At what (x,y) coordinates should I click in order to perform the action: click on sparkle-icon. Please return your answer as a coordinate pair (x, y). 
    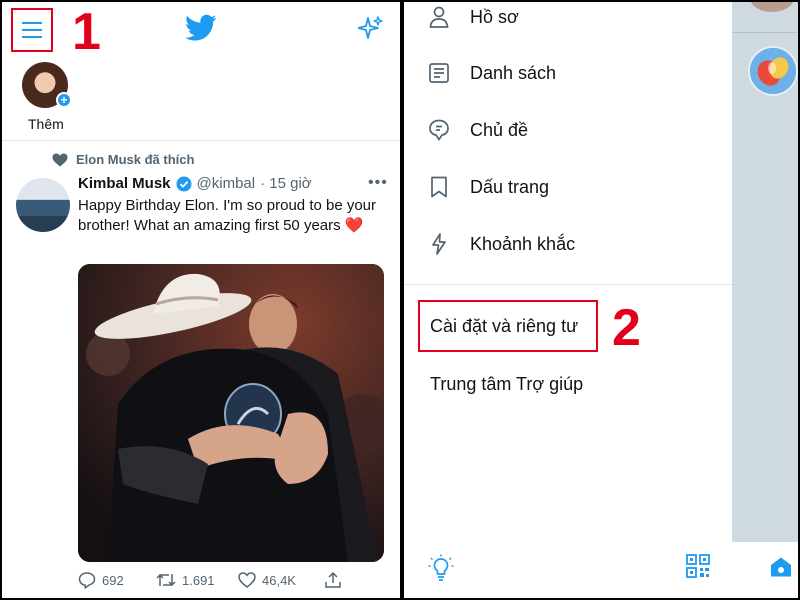
    Looking at the image, I should click on (371, 29).